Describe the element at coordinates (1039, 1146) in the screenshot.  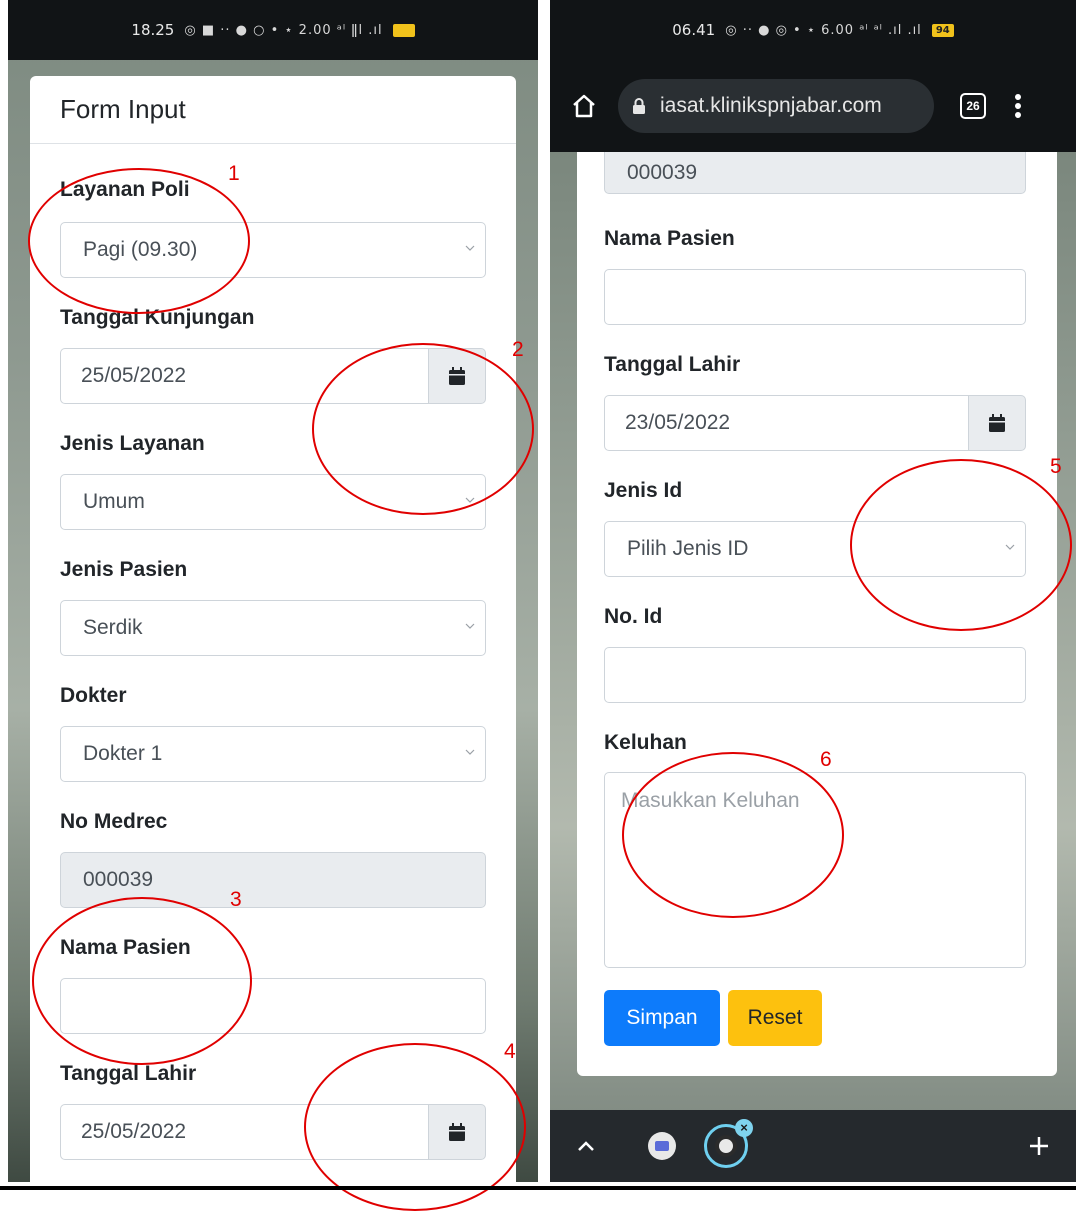
I see `plus-icon` at that location.